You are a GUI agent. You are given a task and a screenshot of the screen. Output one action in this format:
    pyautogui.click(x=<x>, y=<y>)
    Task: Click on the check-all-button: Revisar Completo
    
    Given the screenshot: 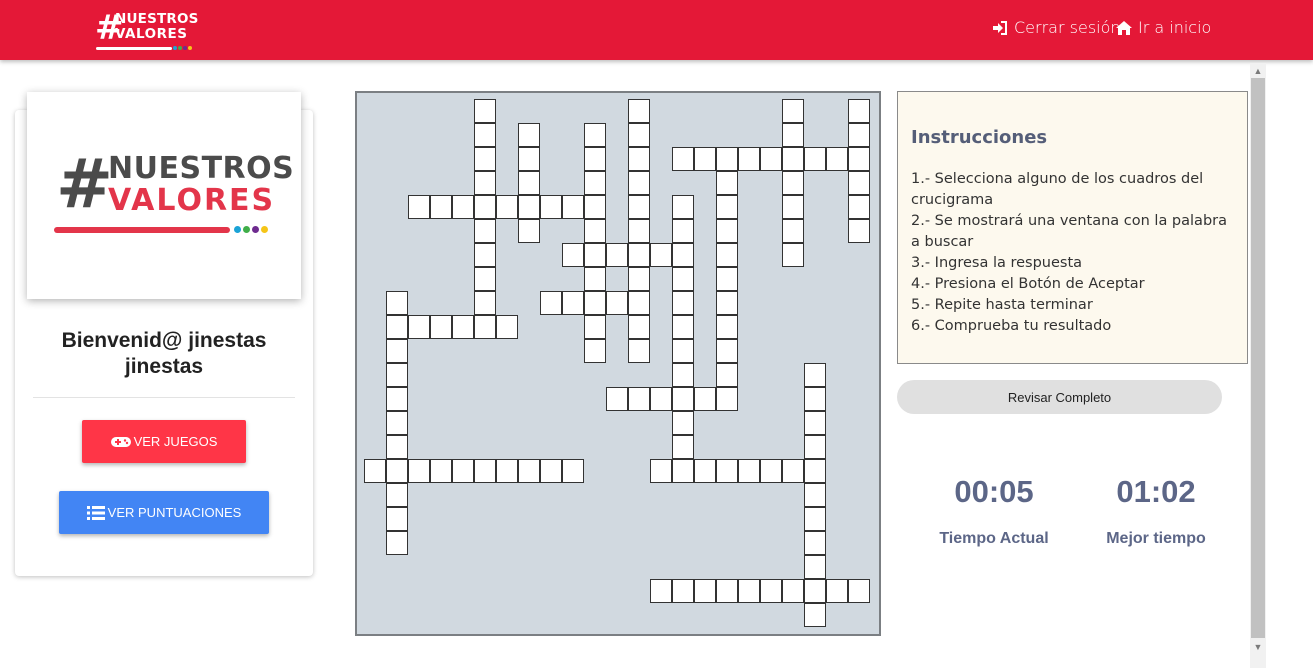 What is the action you would take?
    pyautogui.click(x=1059, y=397)
    